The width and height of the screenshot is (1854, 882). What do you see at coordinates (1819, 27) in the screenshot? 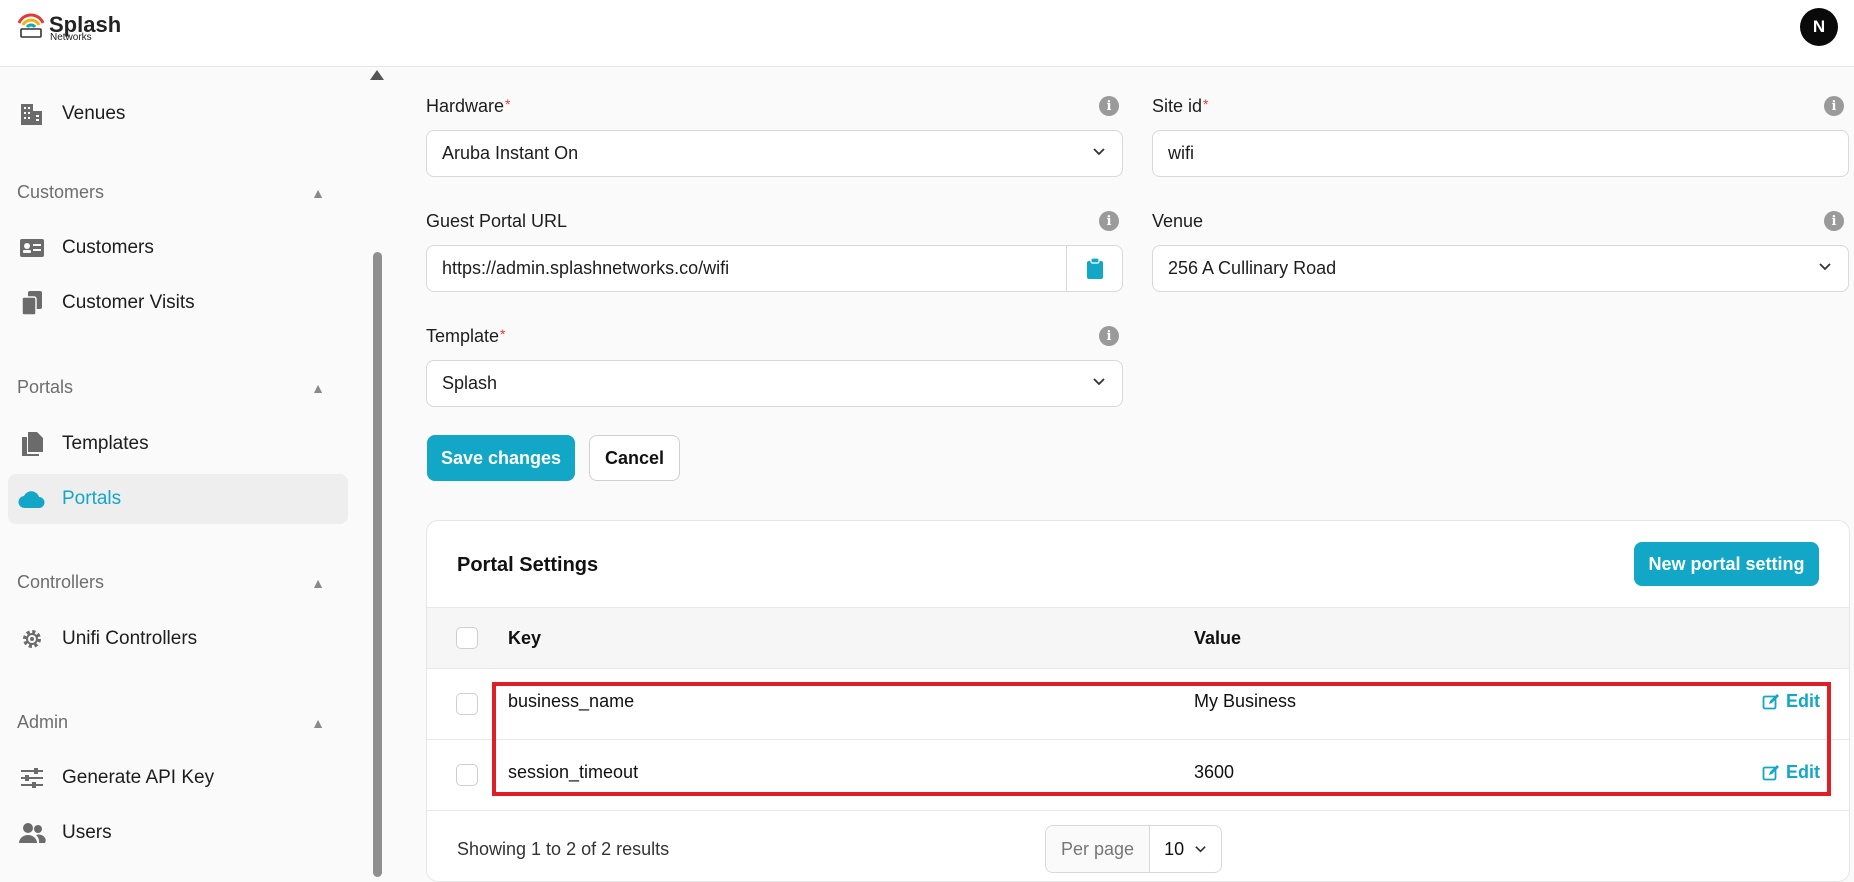
I see `user-avatar: N` at bounding box center [1819, 27].